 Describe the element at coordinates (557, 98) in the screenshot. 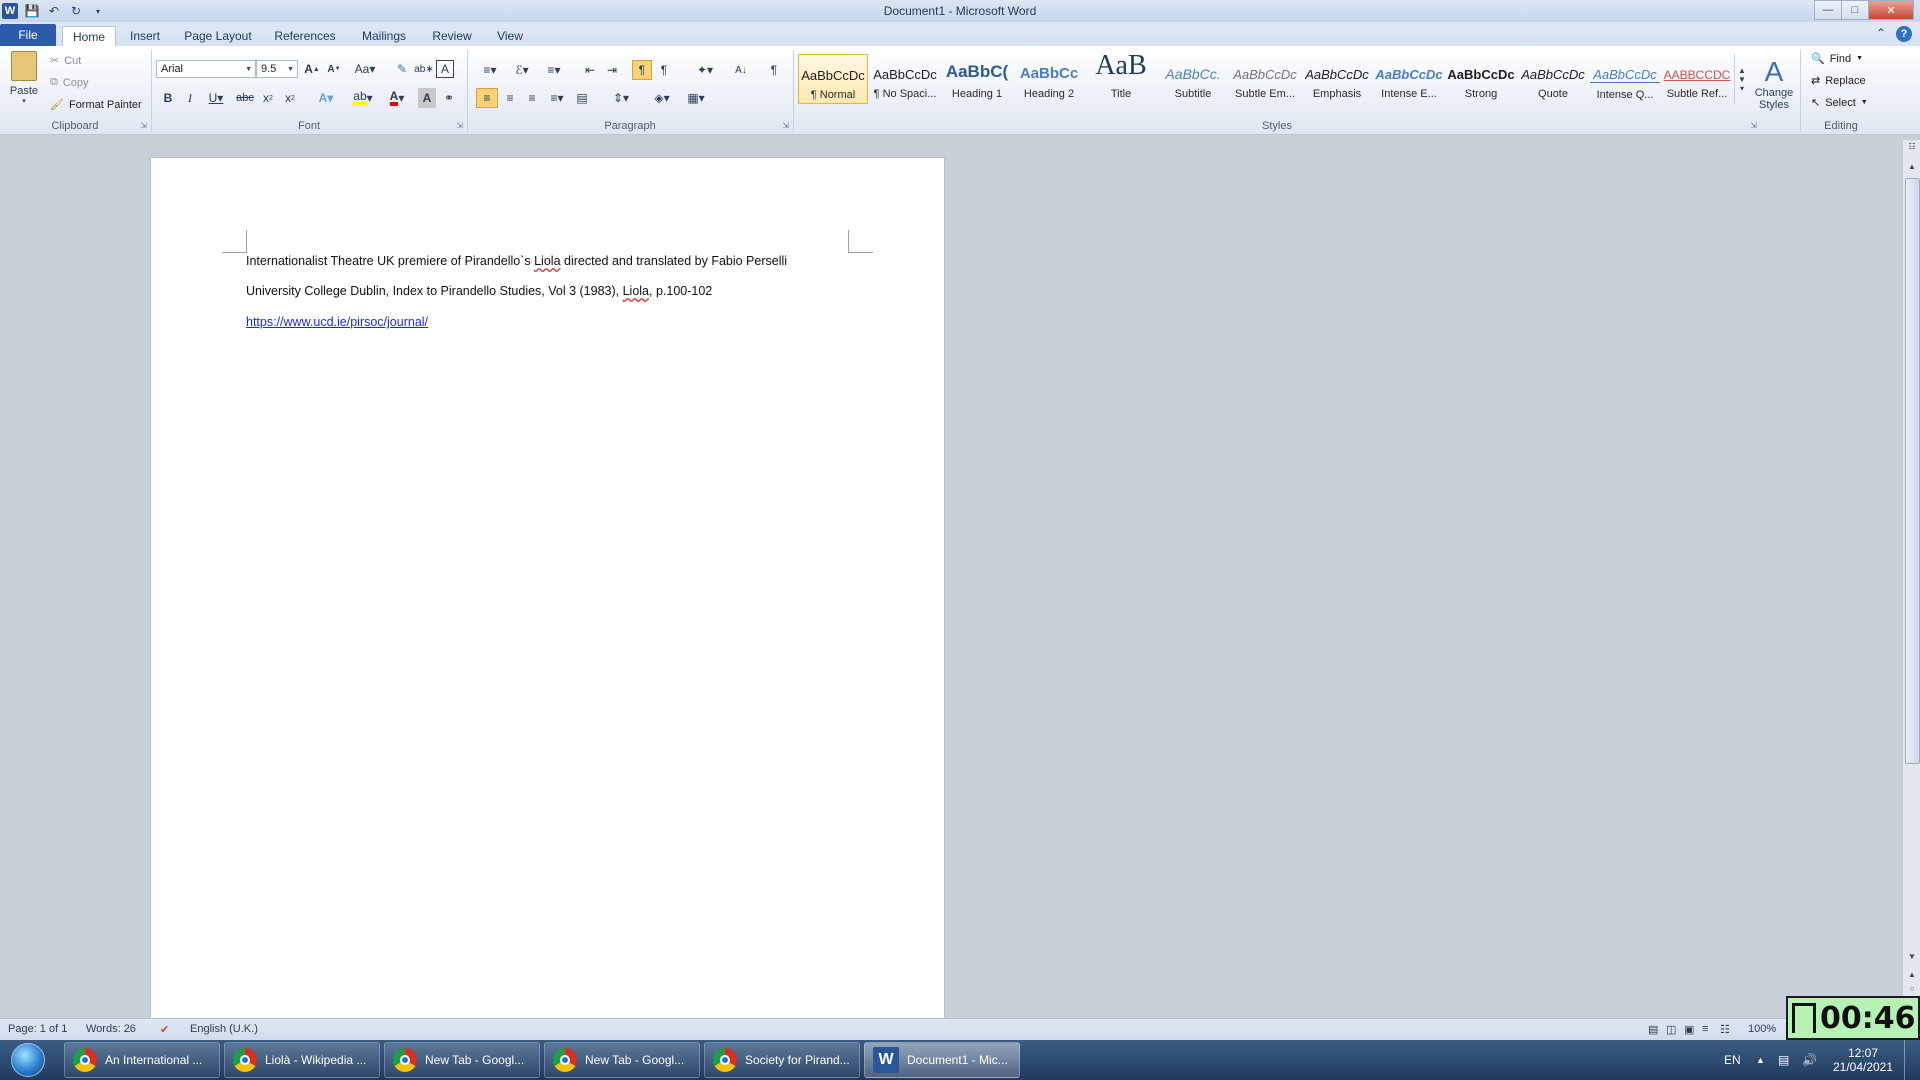

I see `justify-icon: ≡▾` at that location.